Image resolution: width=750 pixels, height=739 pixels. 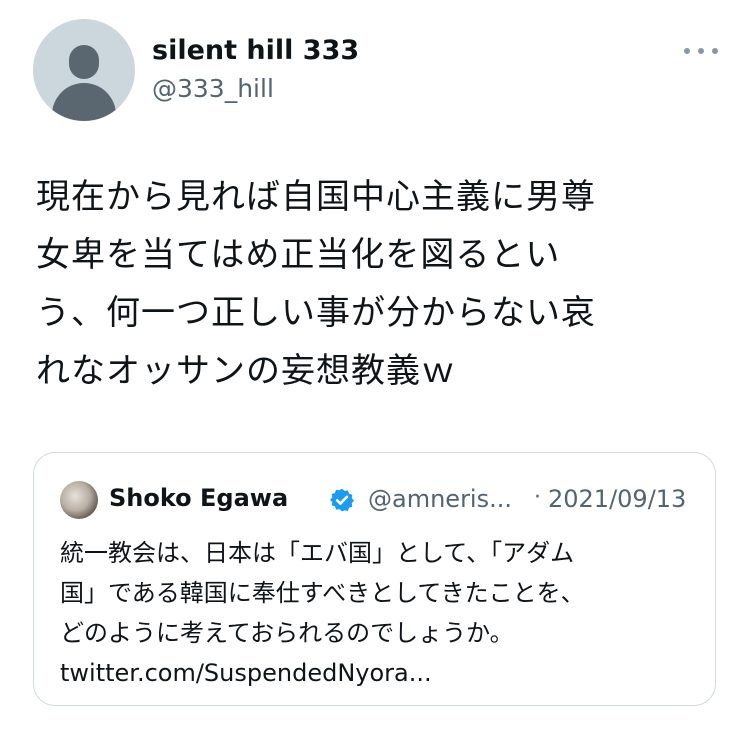 I want to click on author-avatar, so click(x=84, y=70).